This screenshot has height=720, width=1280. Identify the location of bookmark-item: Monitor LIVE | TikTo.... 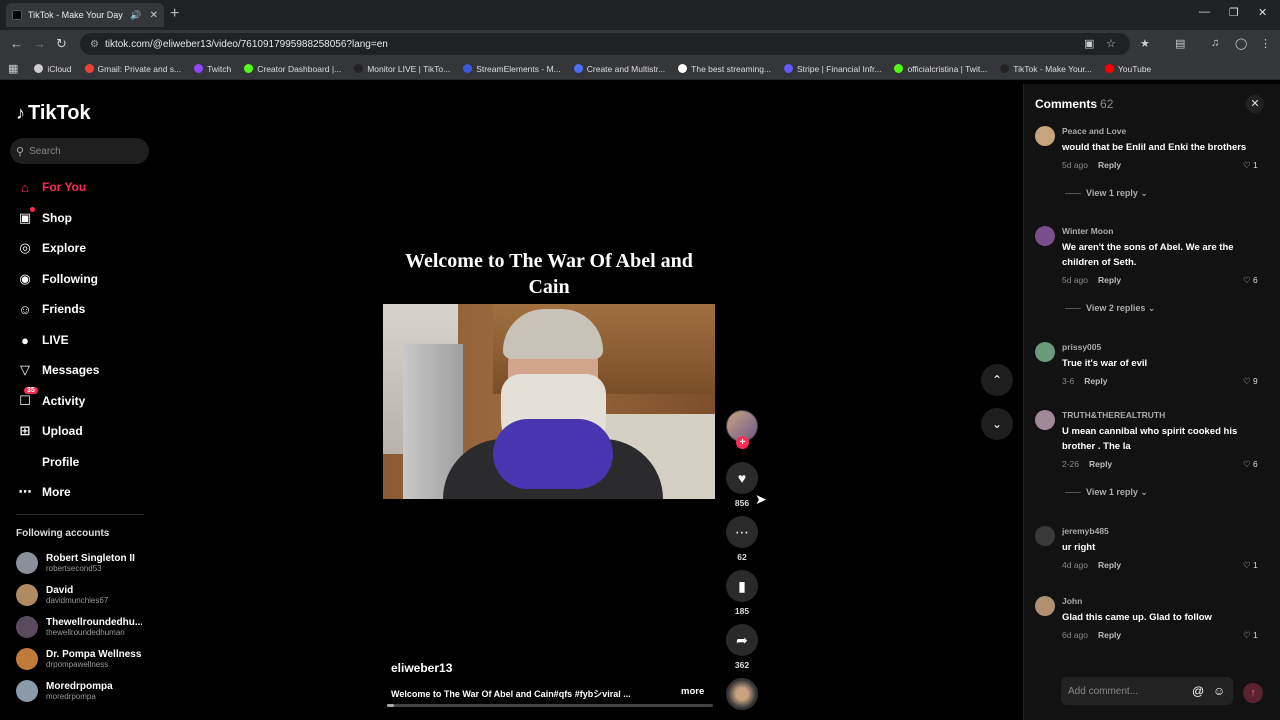
(402, 69).